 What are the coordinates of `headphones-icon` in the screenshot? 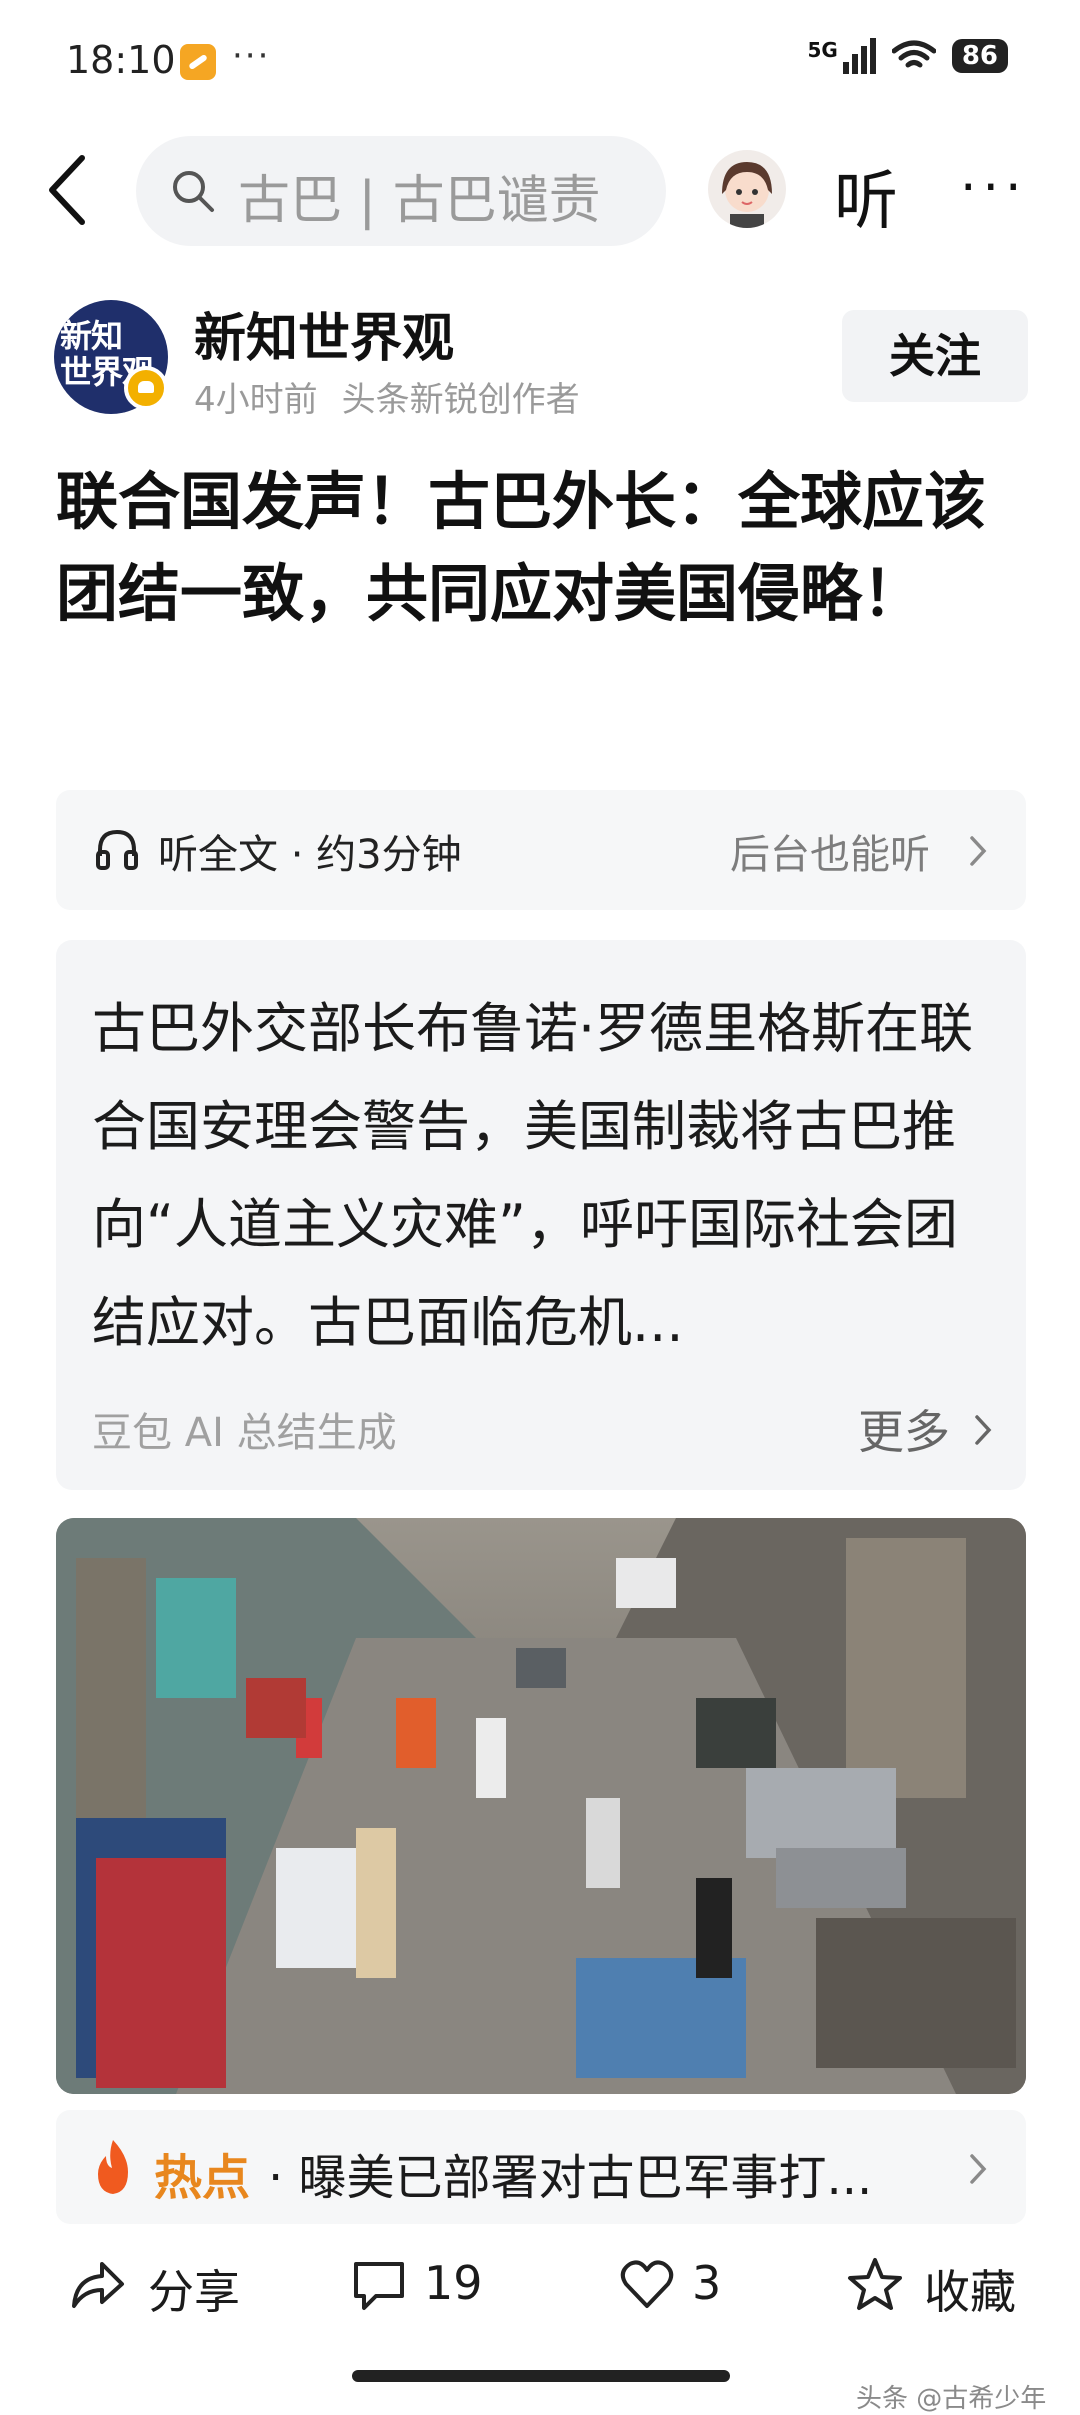 It's located at (117, 849).